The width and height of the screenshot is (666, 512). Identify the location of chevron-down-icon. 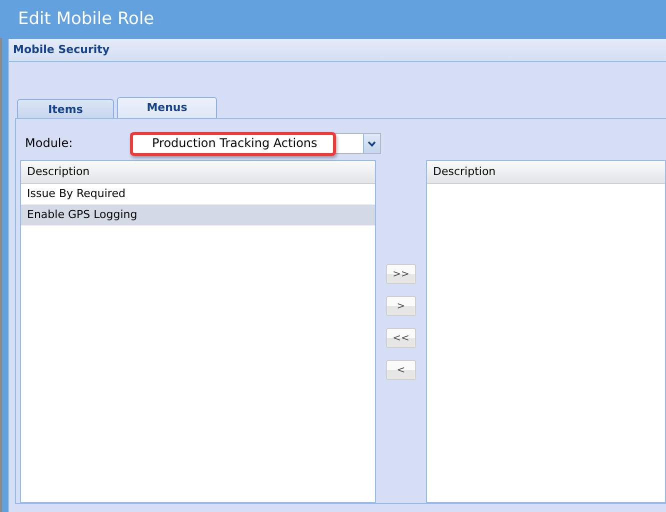
(371, 143).